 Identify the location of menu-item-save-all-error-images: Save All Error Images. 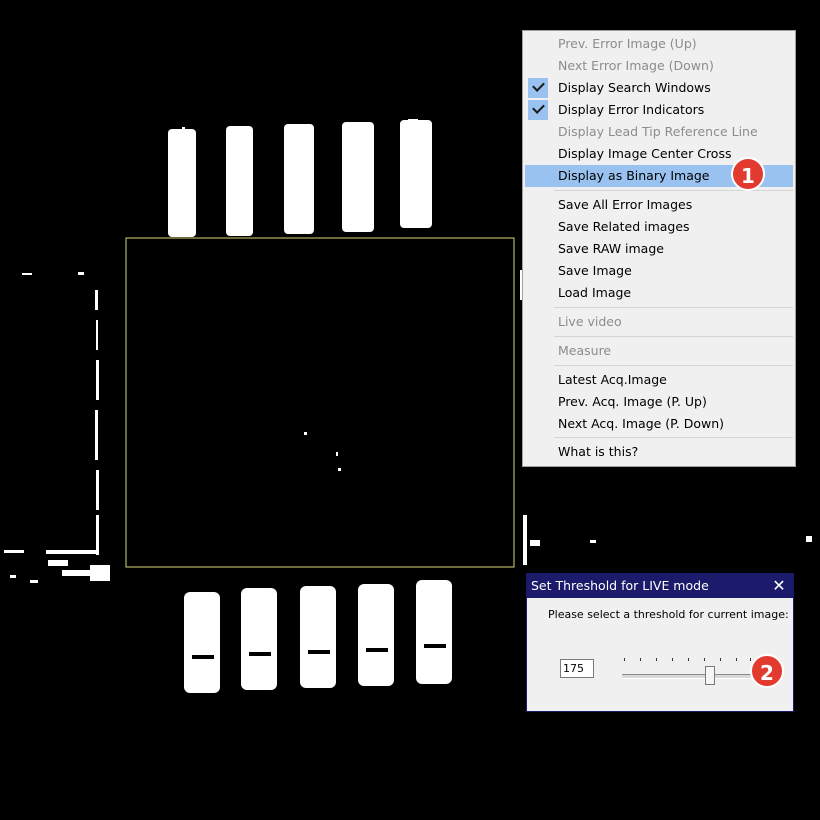
(659, 205).